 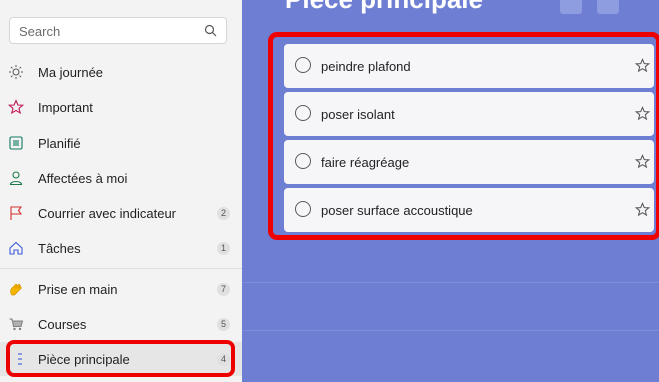 I want to click on sidebar-item-assigned: Affectées à moi, so click(x=121, y=178).